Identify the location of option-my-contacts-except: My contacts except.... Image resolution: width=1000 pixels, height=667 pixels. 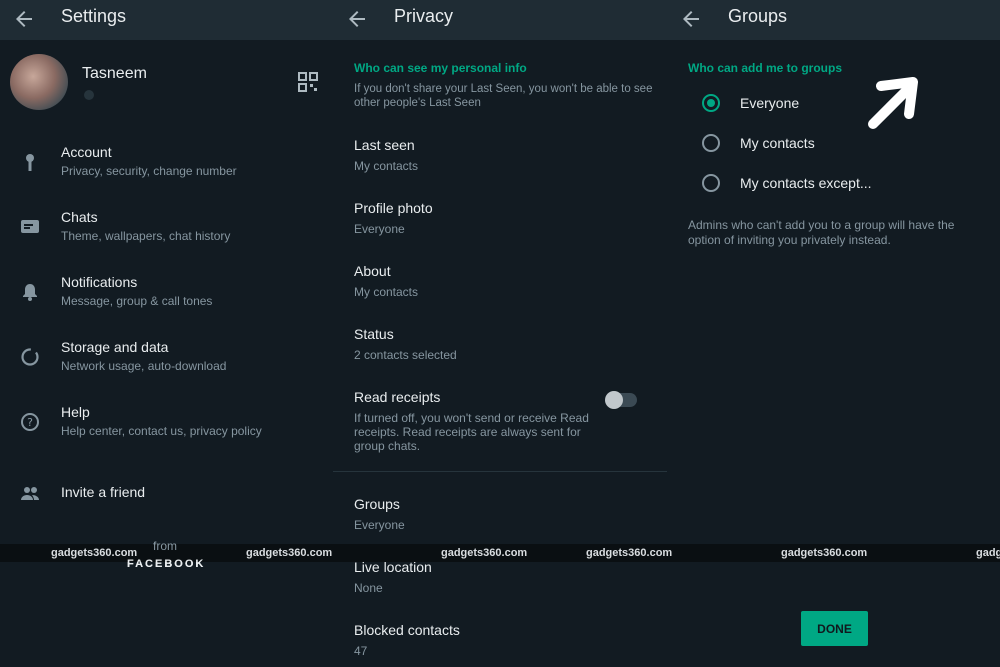
(833, 182).